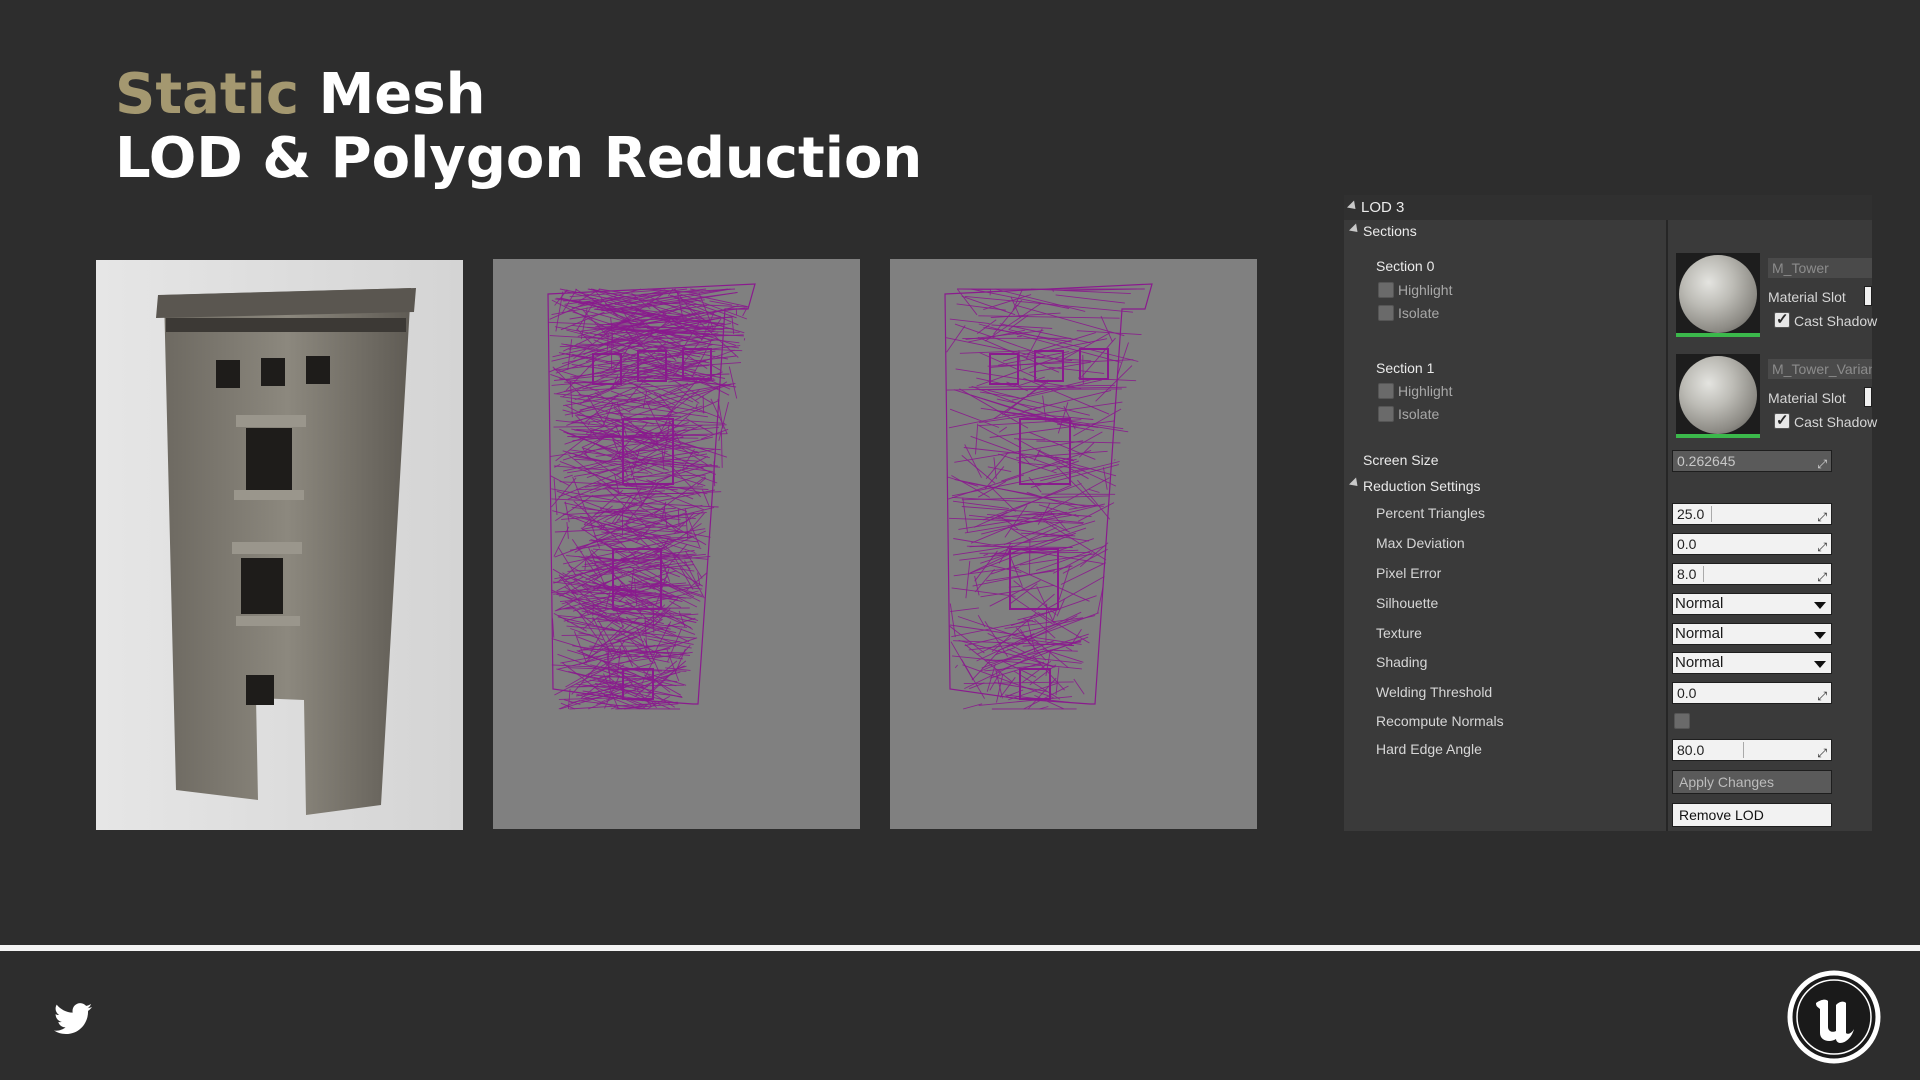  Describe the element at coordinates (519, 158) in the screenshot. I see `slide-title-line2: LOD & Polygon Reduction` at that location.